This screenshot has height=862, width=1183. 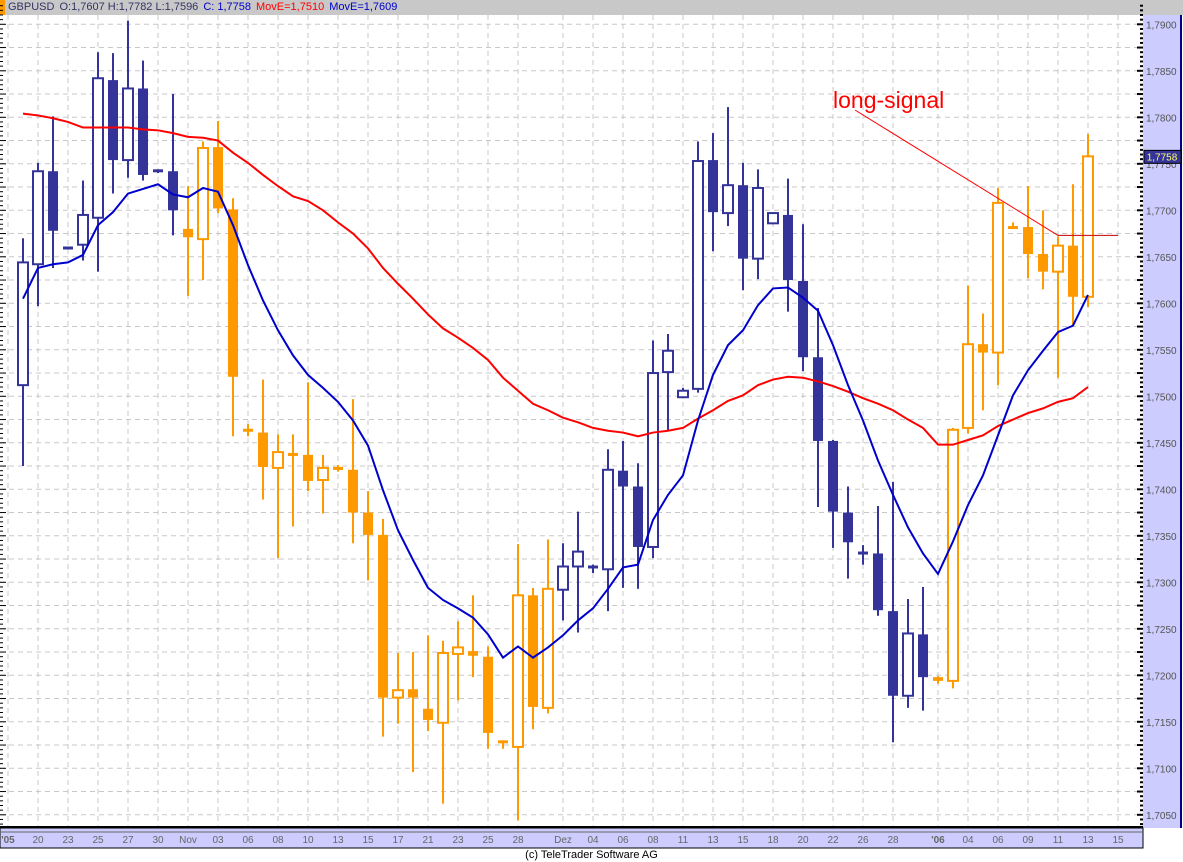 What do you see at coordinates (158, 840) in the screenshot?
I see `time-tick-label: 30` at bounding box center [158, 840].